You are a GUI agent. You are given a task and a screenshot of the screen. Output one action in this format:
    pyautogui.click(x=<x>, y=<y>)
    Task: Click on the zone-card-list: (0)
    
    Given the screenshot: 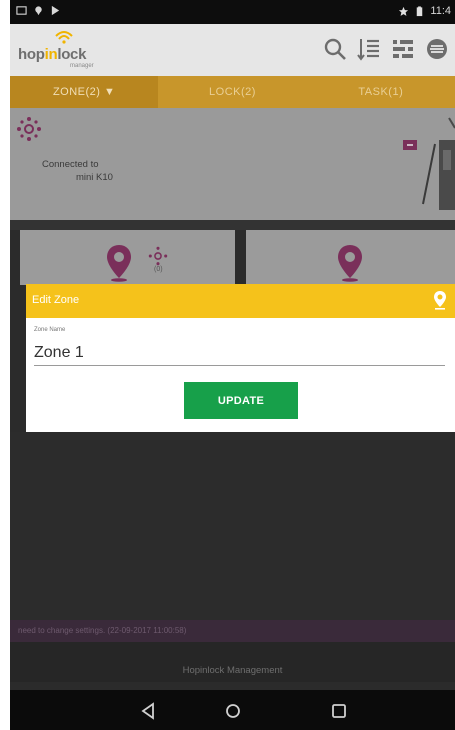 What is the action you would take?
    pyautogui.click(x=232, y=257)
    